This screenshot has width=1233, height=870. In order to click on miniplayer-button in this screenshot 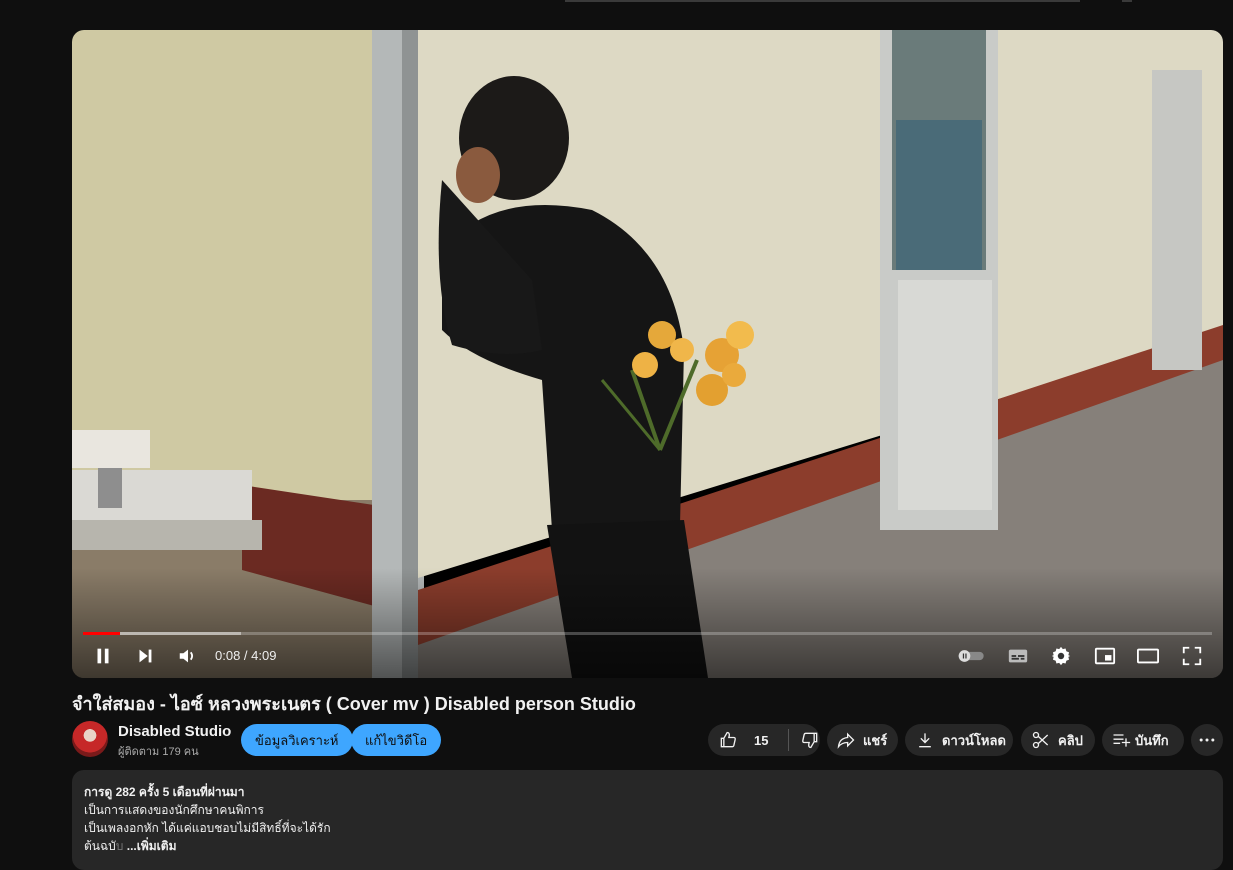, I will do `click(1105, 656)`.